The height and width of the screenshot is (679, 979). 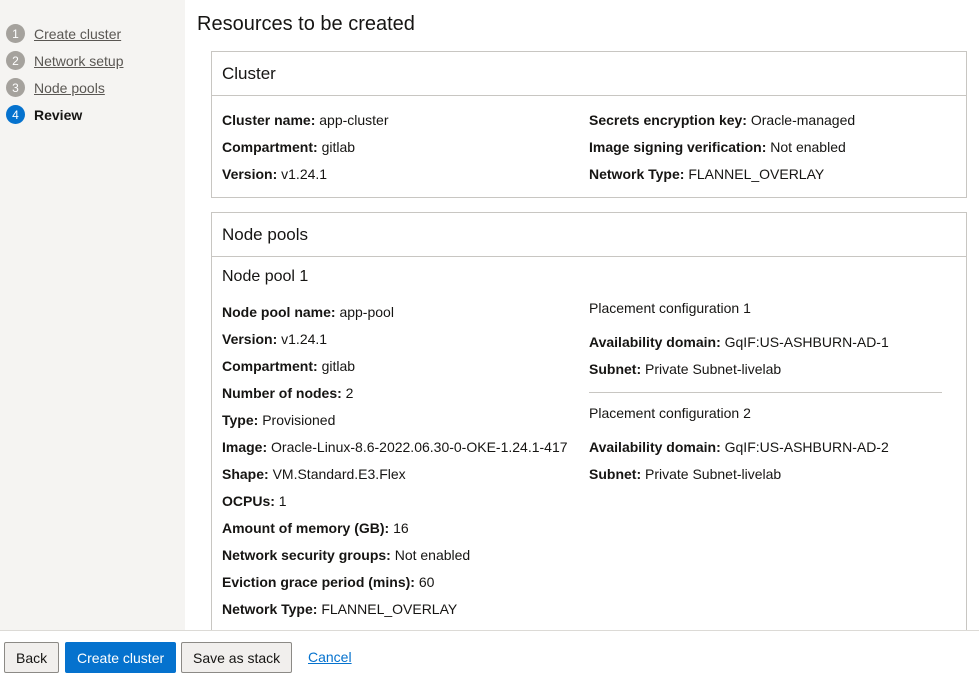 What do you see at coordinates (589, 74) in the screenshot?
I see `cluster-panel-title: Cluster` at bounding box center [589, 74].